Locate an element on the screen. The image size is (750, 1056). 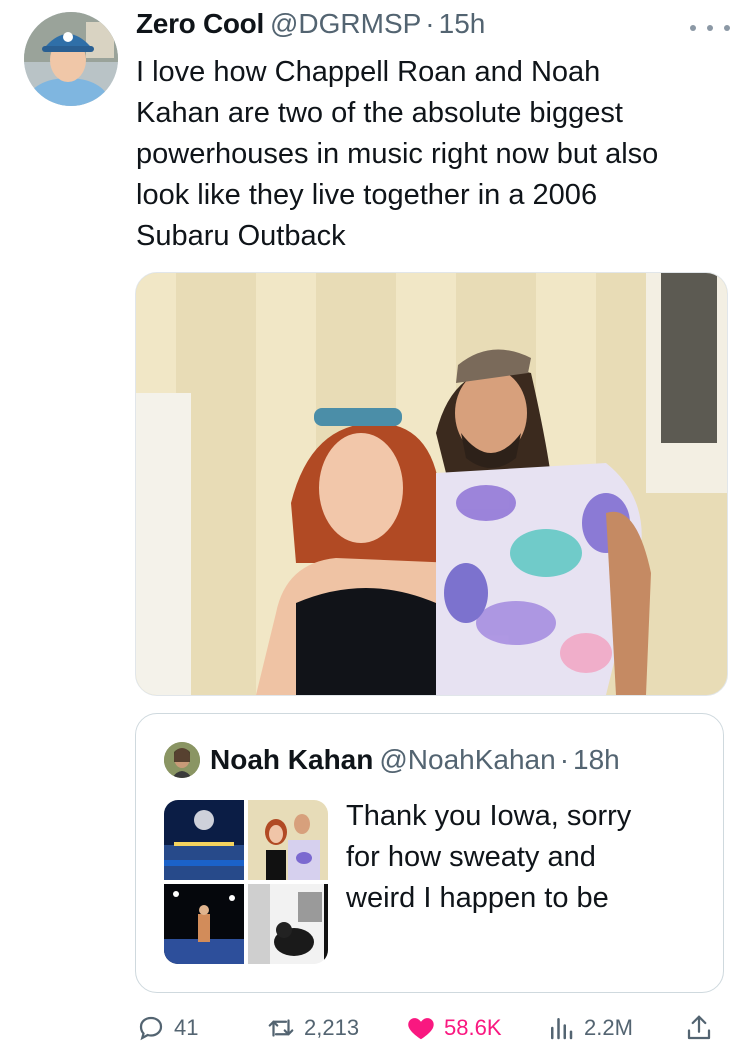
heart-icon is located at coordinates (421, 1029).